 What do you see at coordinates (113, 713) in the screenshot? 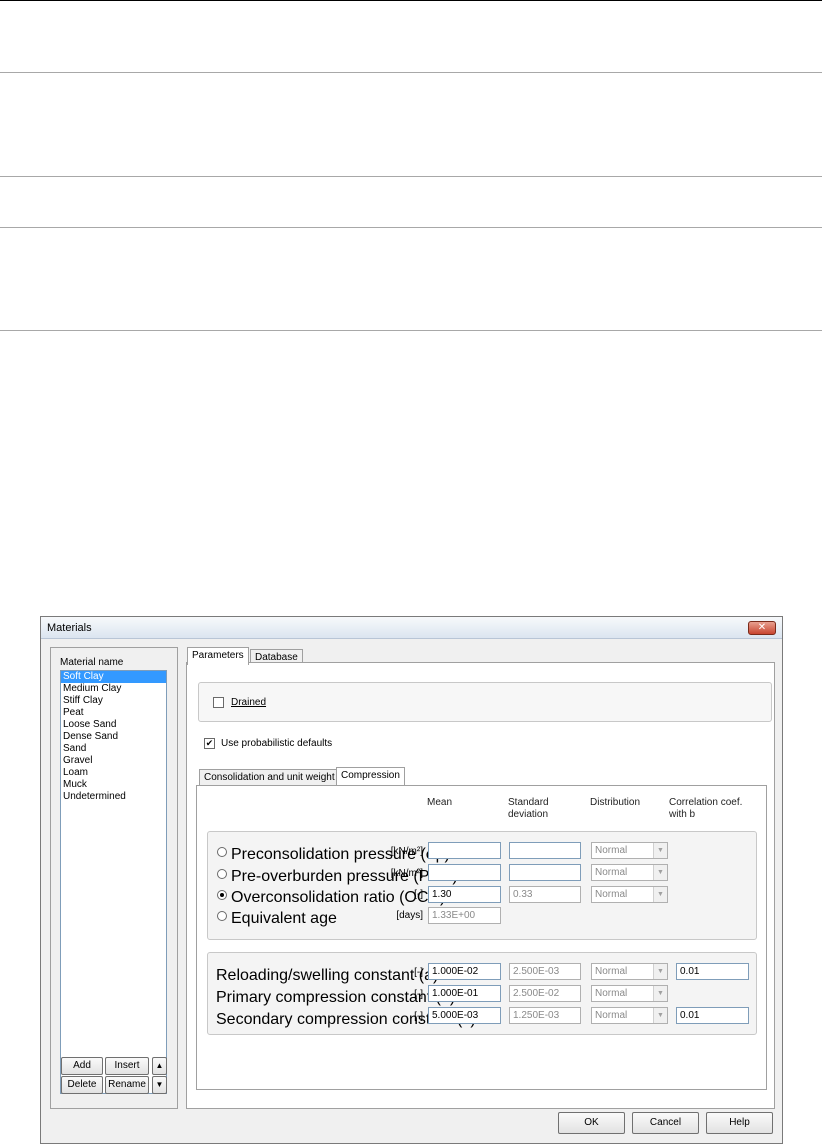
I see `list-item-peat: Peat` at bounding box center [113, 713].